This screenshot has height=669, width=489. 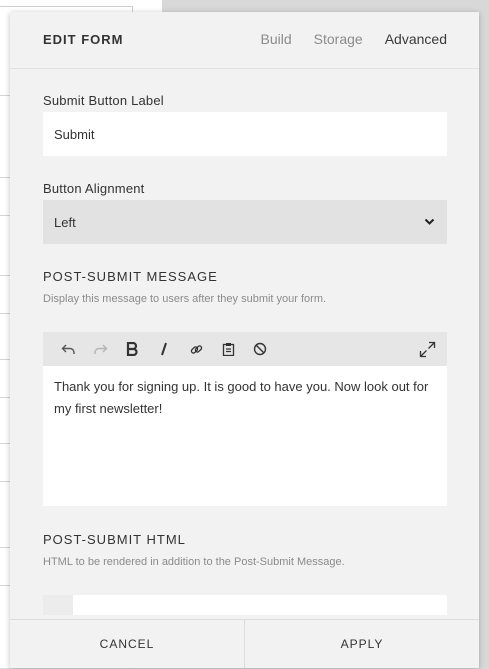 What do you see at coordinates (228, 349) in the screenshot?
I see `paste-icon` at bounding box center [228, 349].